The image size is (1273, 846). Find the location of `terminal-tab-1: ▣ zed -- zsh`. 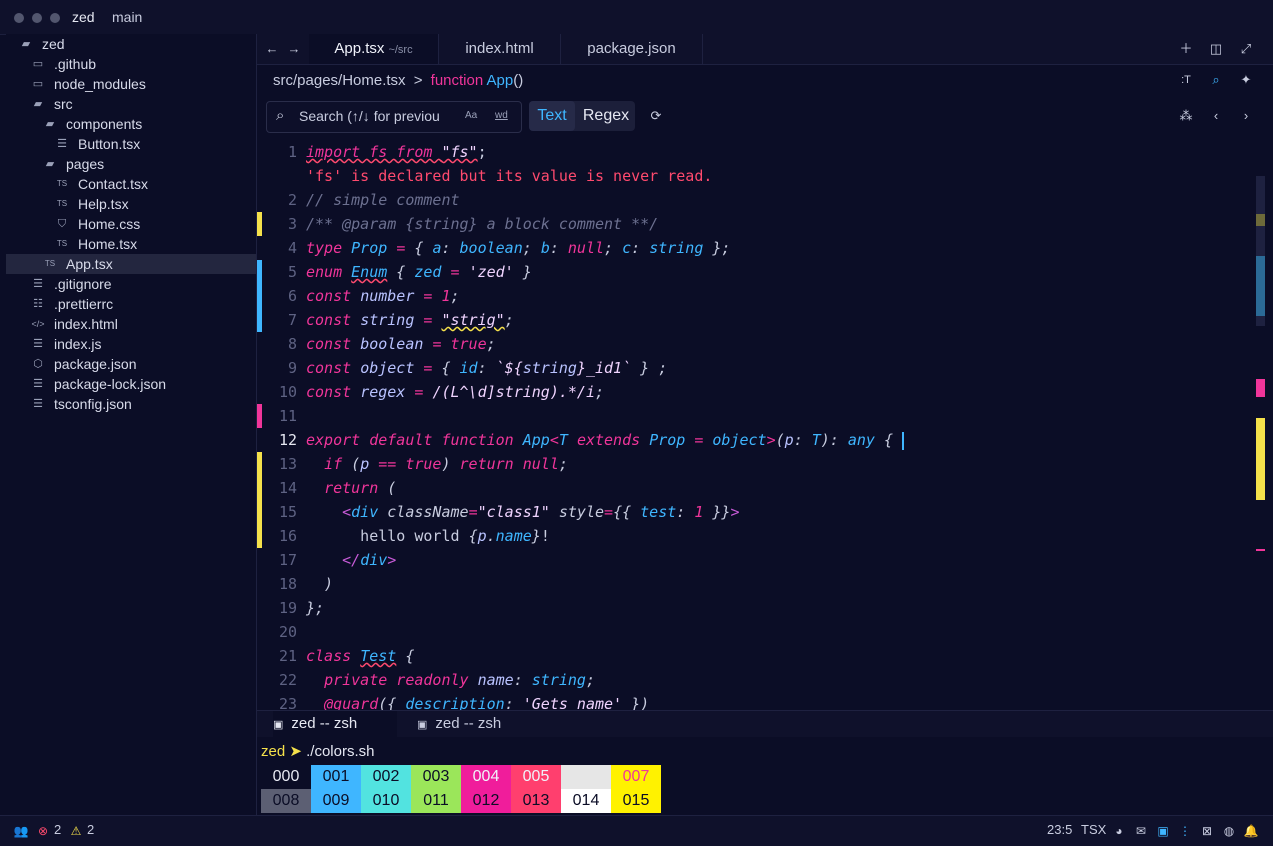

terminal-tab-1: ▣ zed -- zsh is located at coordinates (335, 724).